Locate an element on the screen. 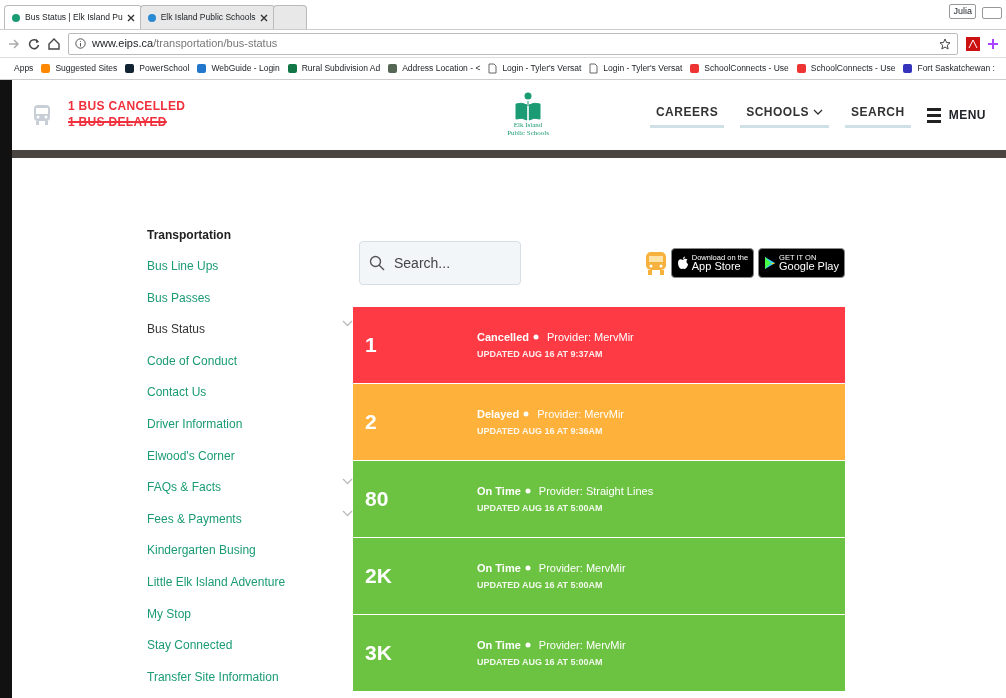 This screenshot has width=1006, height=698. bus-alert-text: 1 BUS DELAYED is located at coordinates (127, 123).